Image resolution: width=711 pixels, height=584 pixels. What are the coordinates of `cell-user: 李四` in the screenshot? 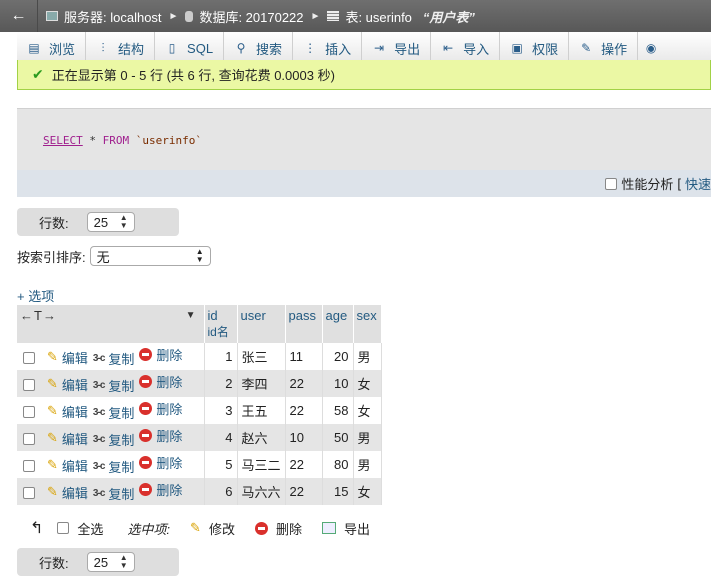 It's located at (261, 383).